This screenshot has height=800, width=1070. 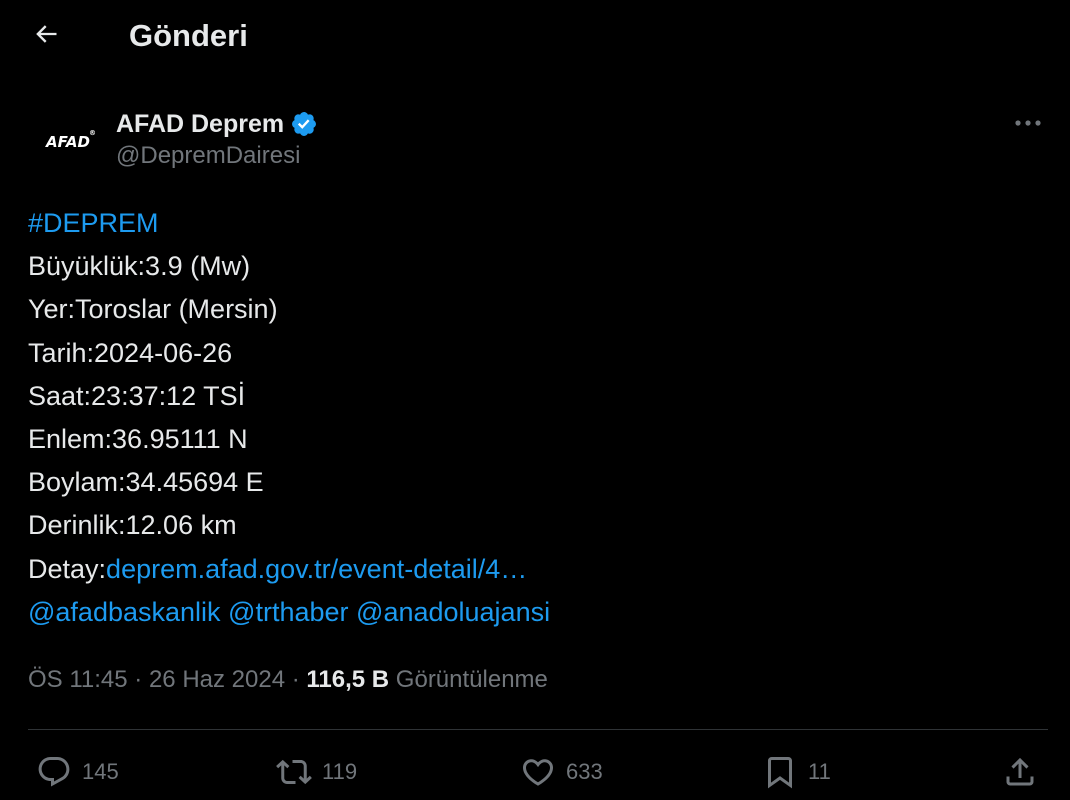 What do you see at coordinates (54, 772) in the screenshot?
I see `reply-icon` at bounding box center [54, 772].